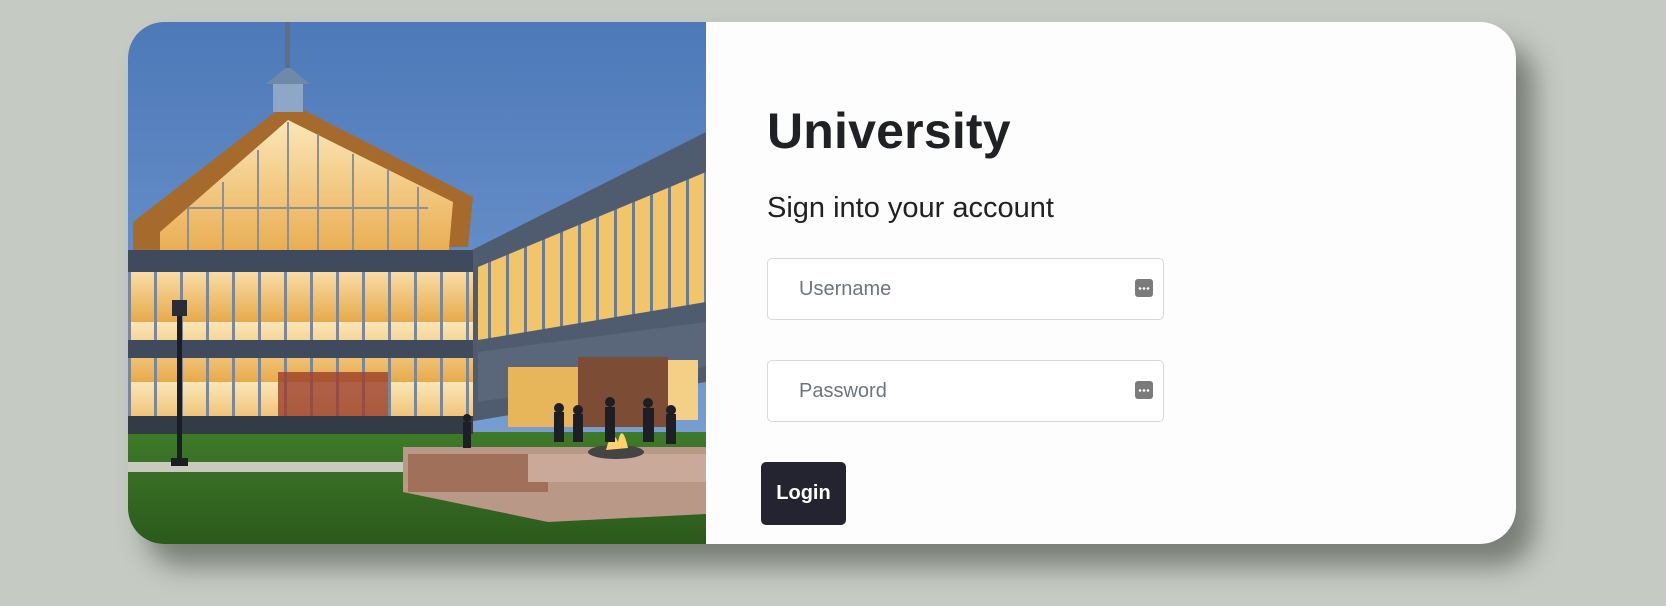  I want to click on username-field, so click(965, 289).